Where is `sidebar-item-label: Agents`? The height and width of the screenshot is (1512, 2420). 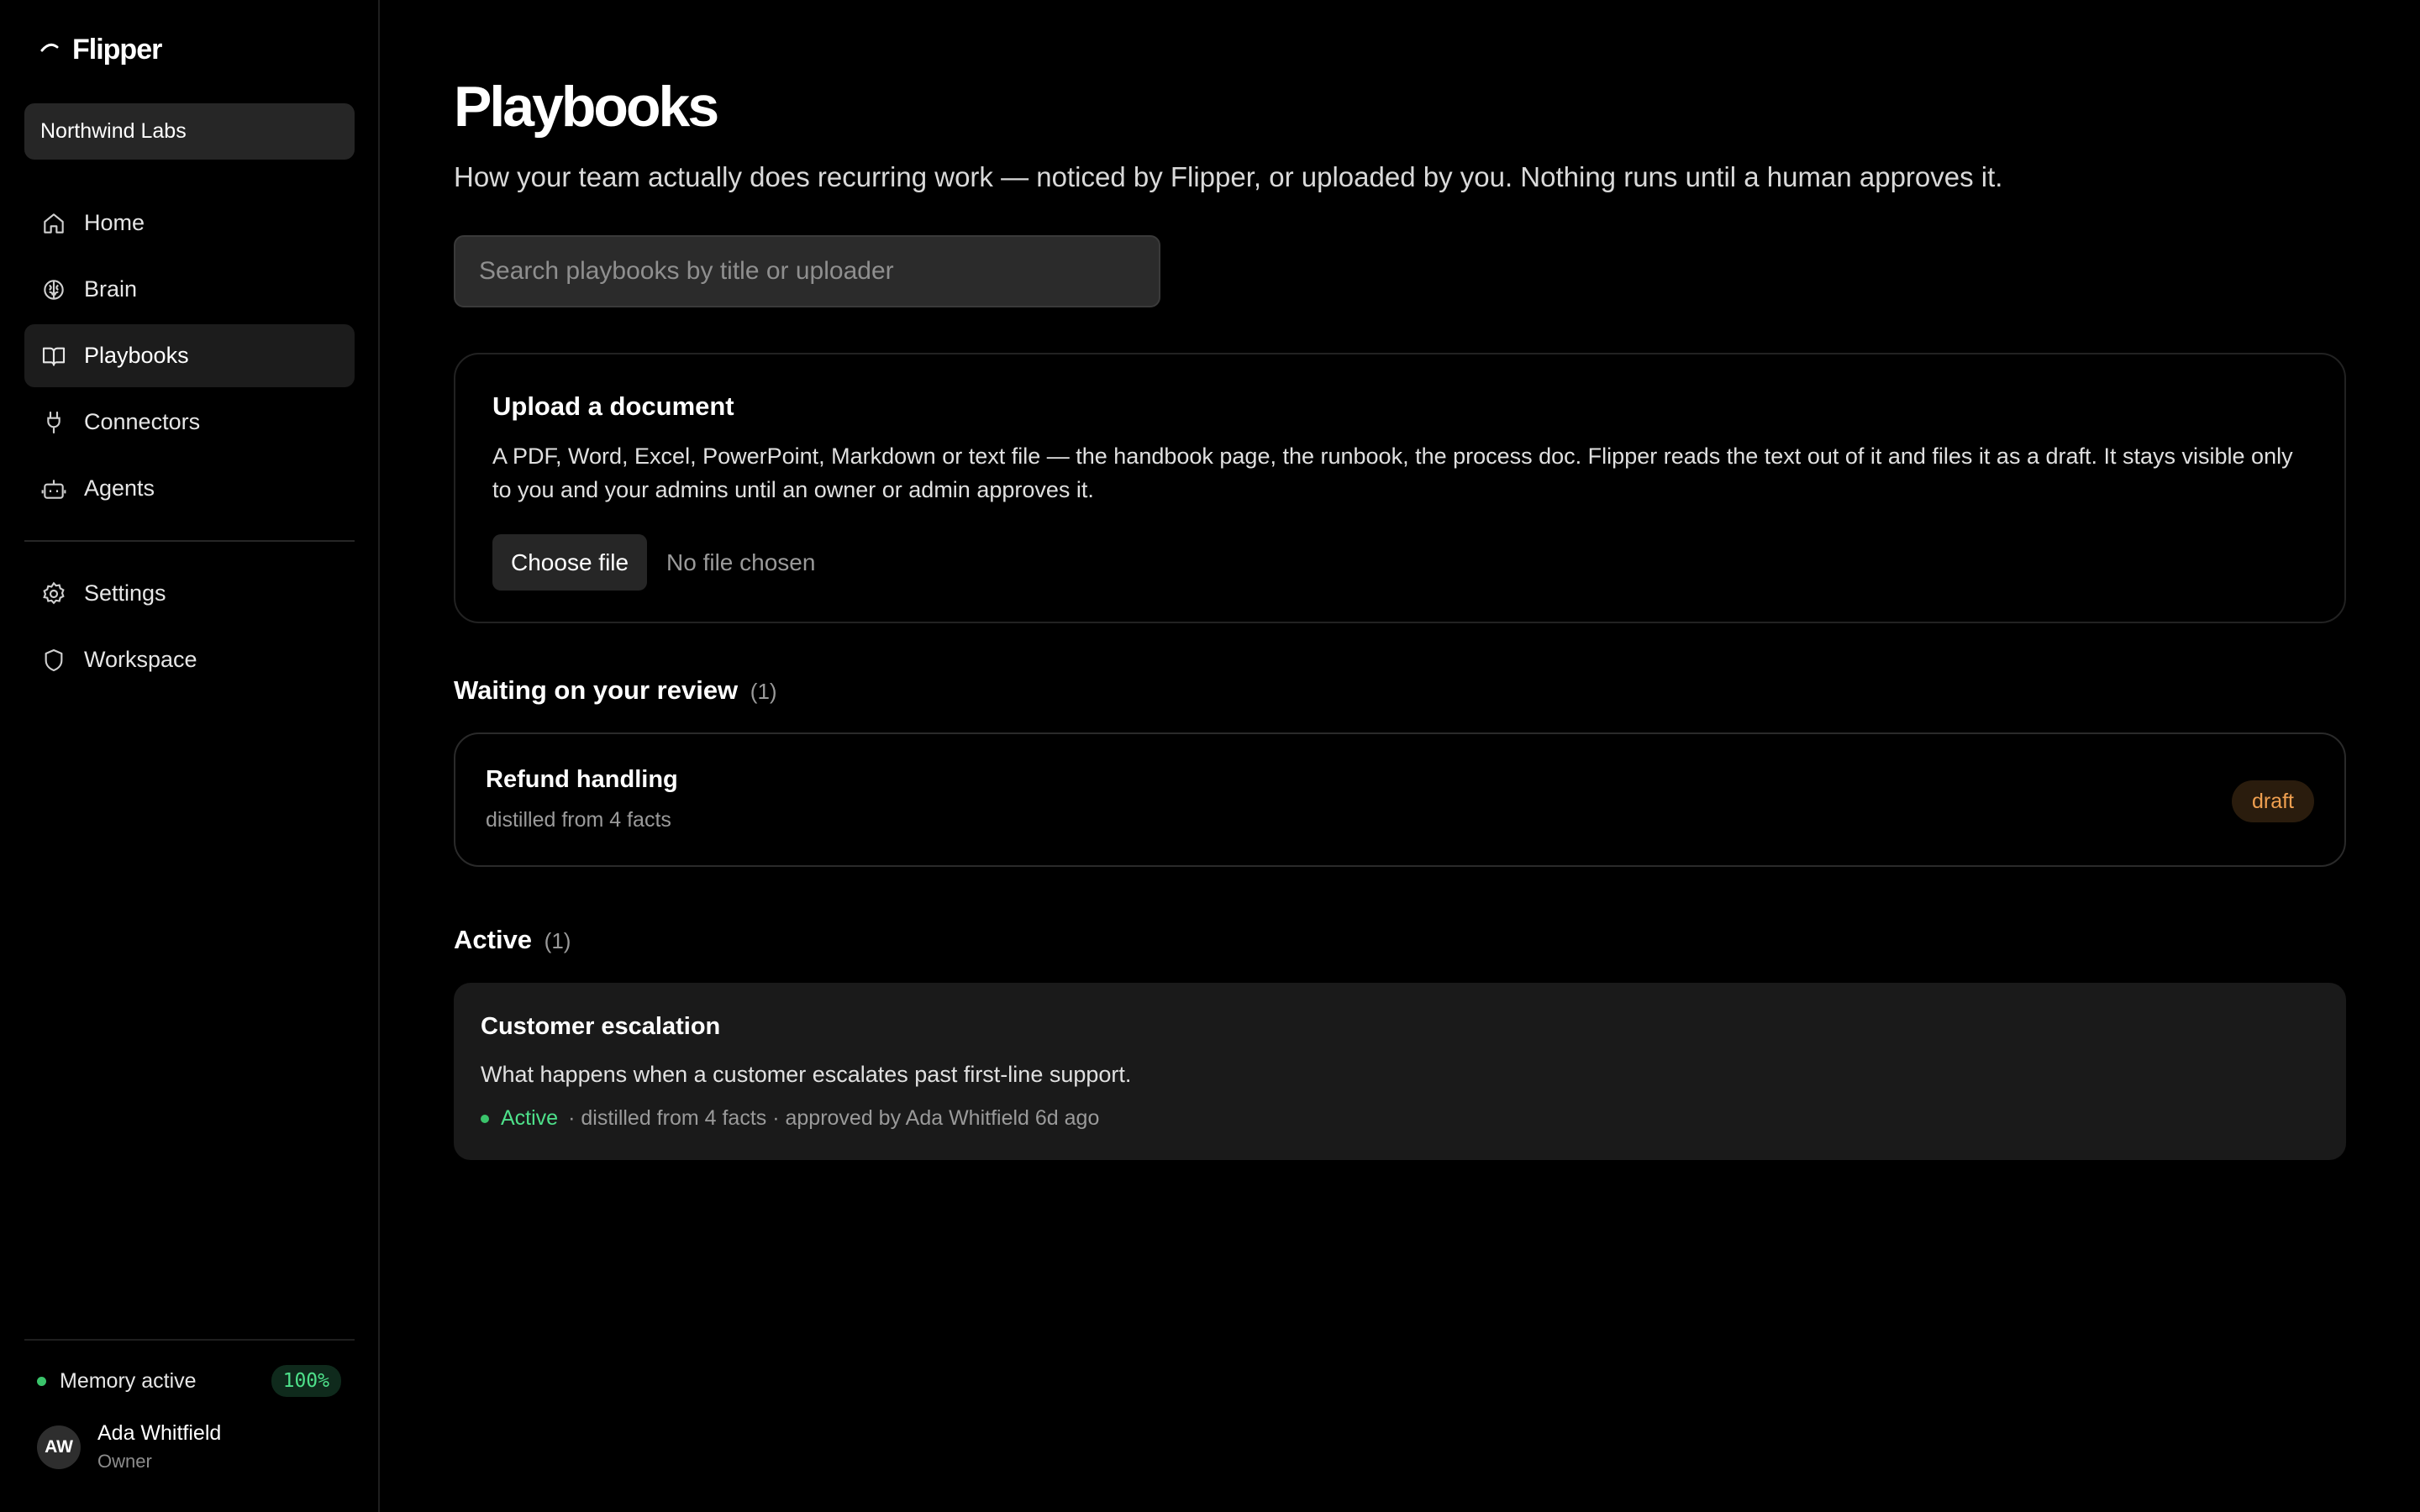 sidebar-item-label: Agents is located at coordinates (120, 488).